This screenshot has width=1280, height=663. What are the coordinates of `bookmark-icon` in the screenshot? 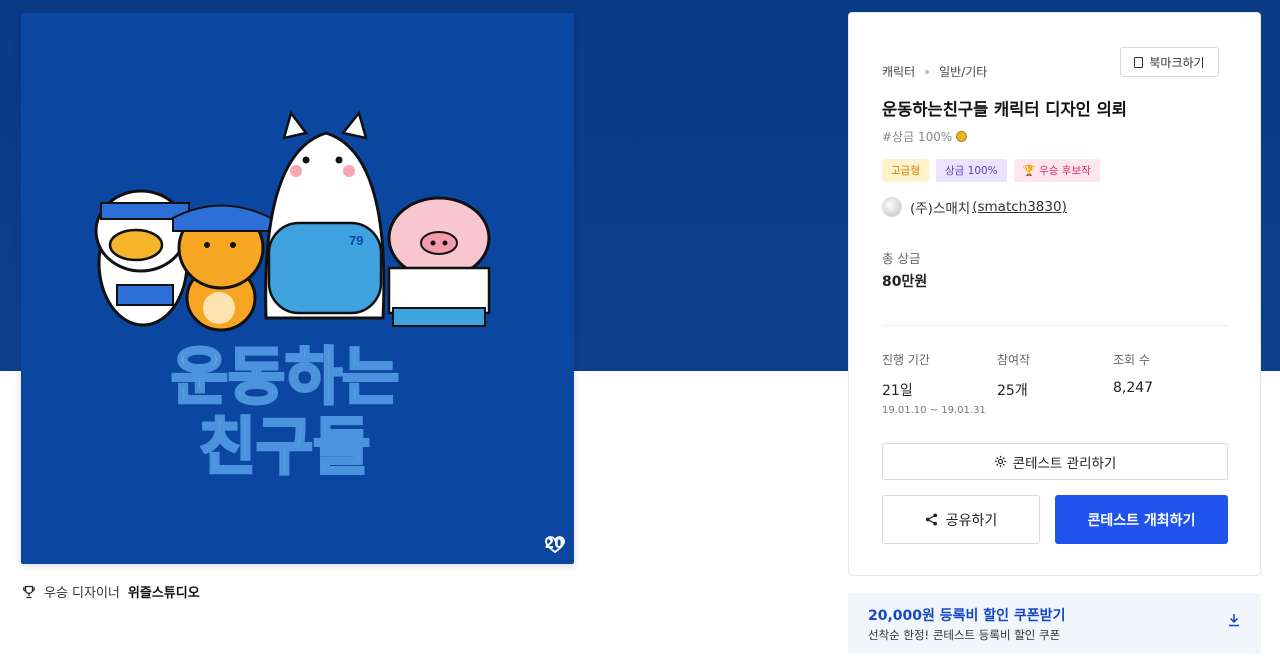 It's located at (1139, 62).